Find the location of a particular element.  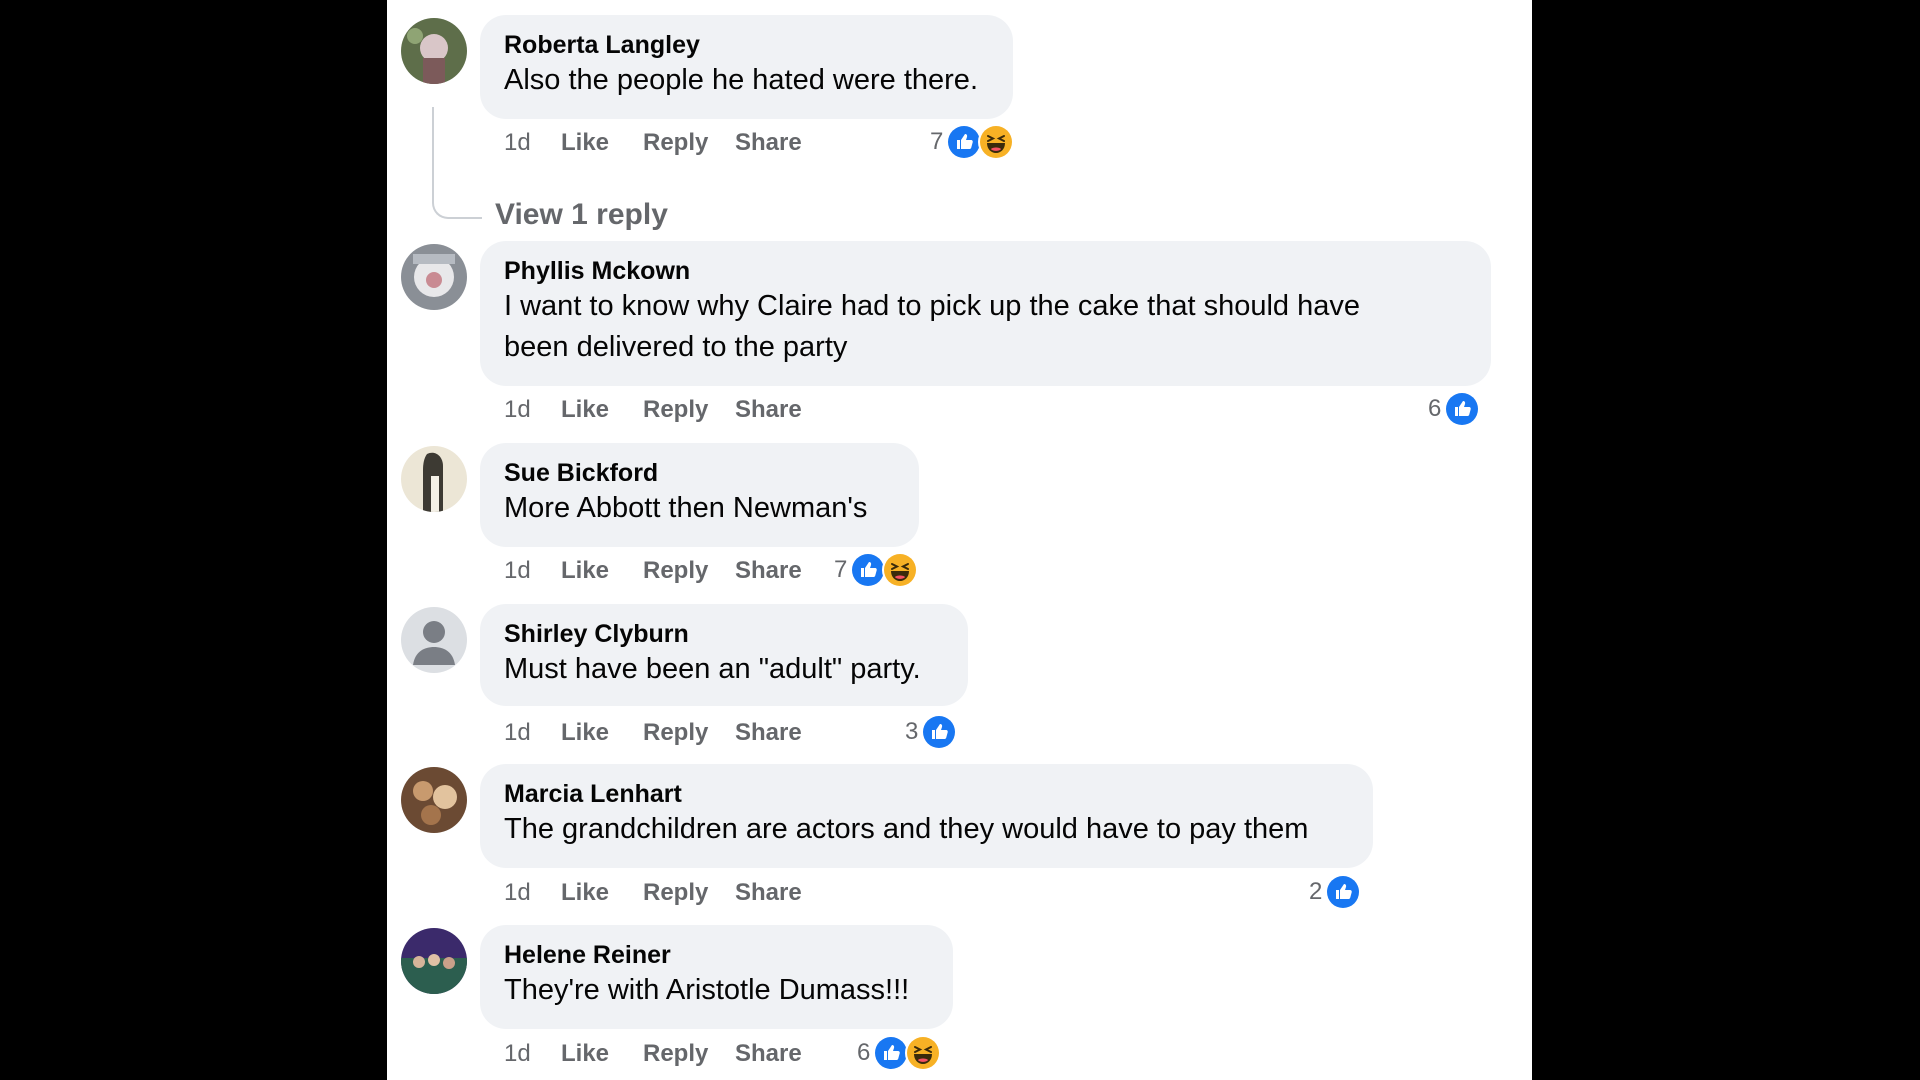

reaction-count: 3 is located at coordinates (912, 731).